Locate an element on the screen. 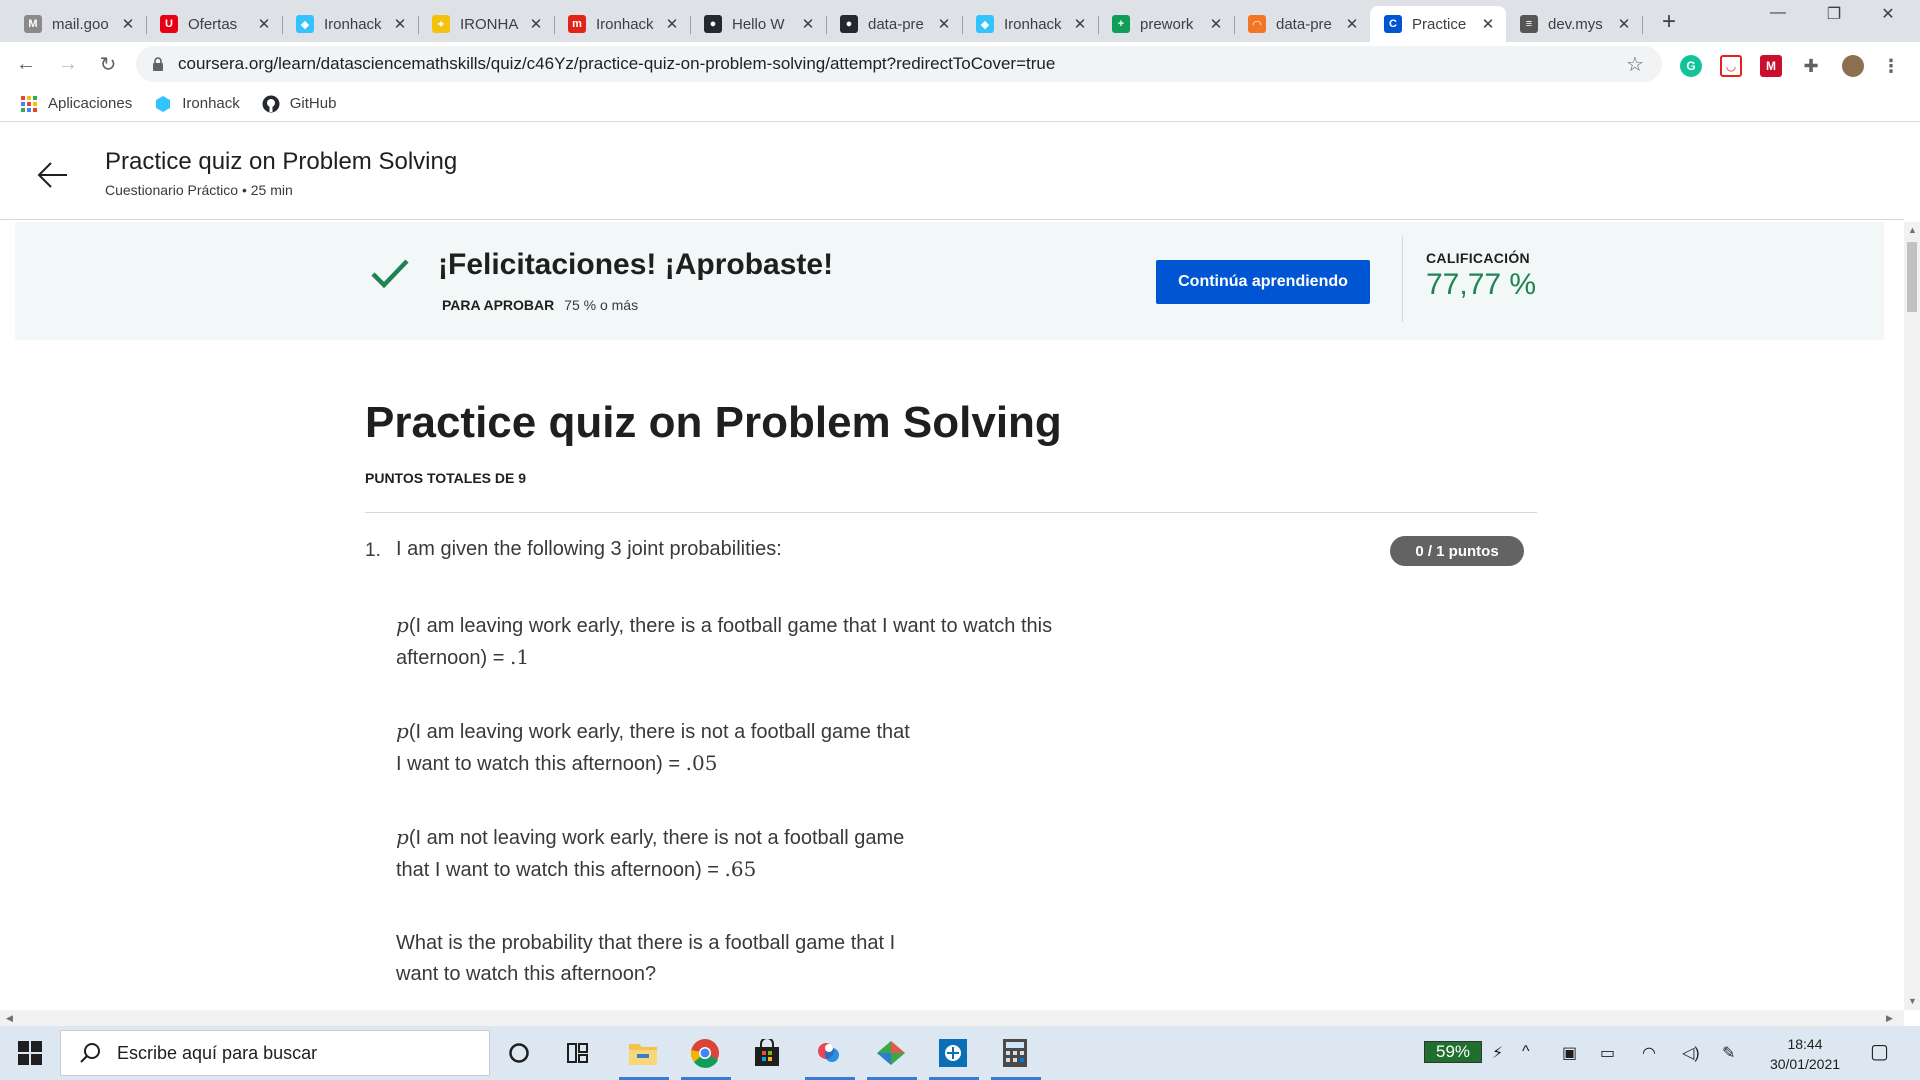 The height and width of the screenshot is (1080, 1920). back-icon: ← is located at coordinates (26, 64).